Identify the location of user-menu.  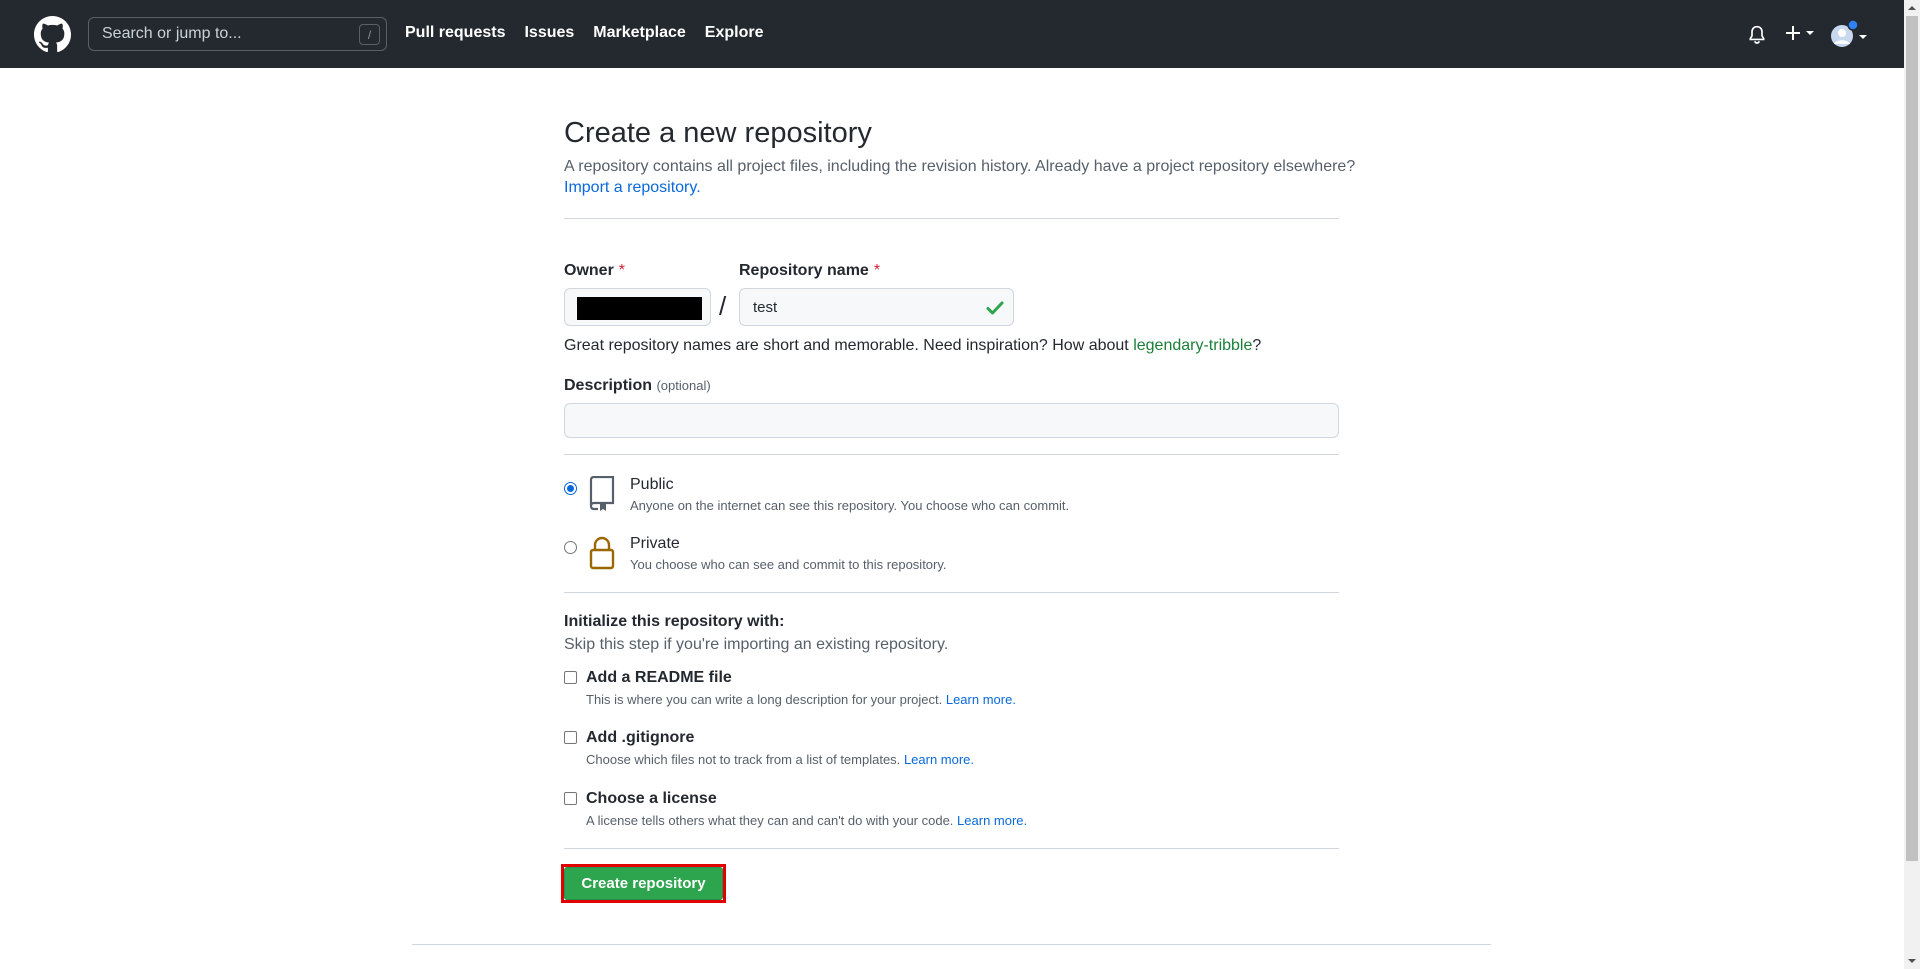
(1850, 33).